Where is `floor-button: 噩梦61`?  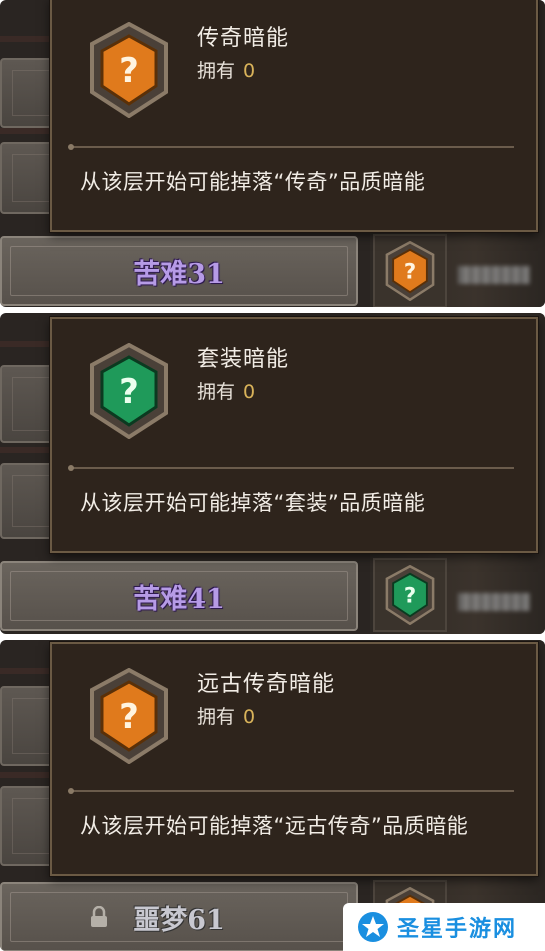 floor-button: 噩梦61 is located at coordinates (179, 916).